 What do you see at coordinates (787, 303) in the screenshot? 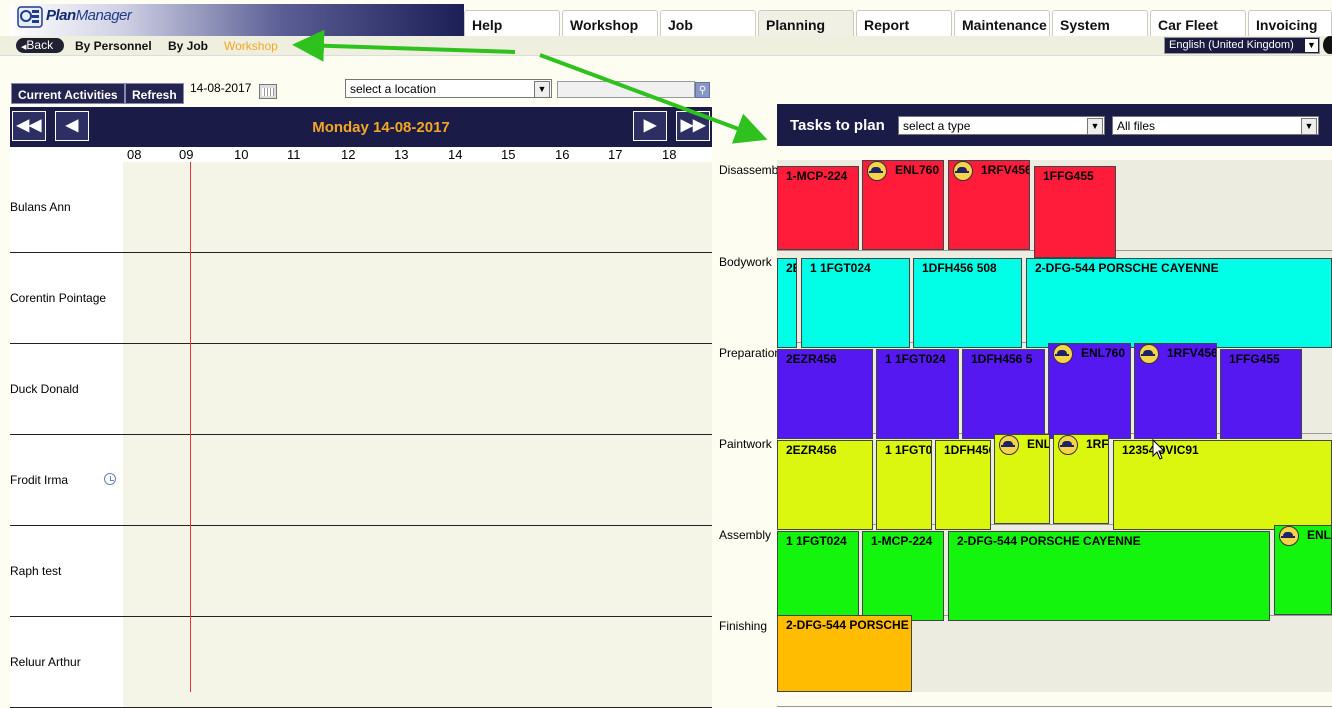
I see `task-block: 2E` at bounding box center [787, 303].